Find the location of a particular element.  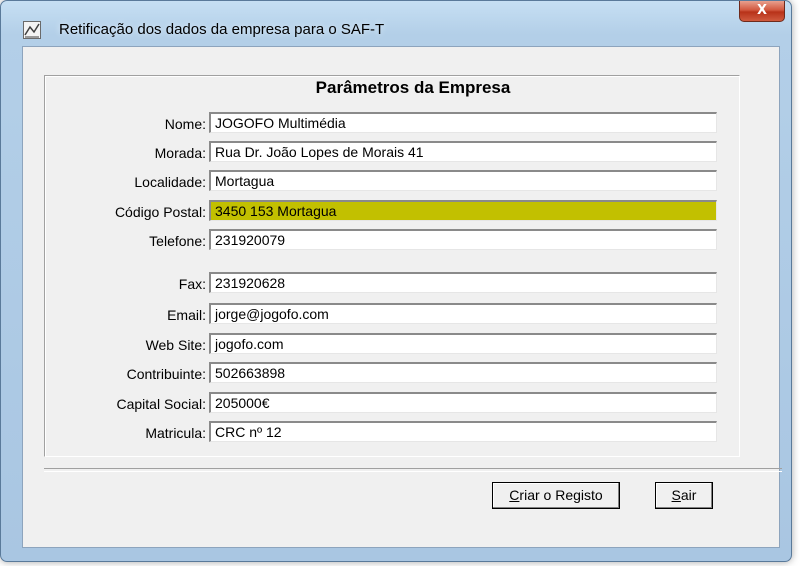

exit-button: Sair is located at coordinates (684, 495).